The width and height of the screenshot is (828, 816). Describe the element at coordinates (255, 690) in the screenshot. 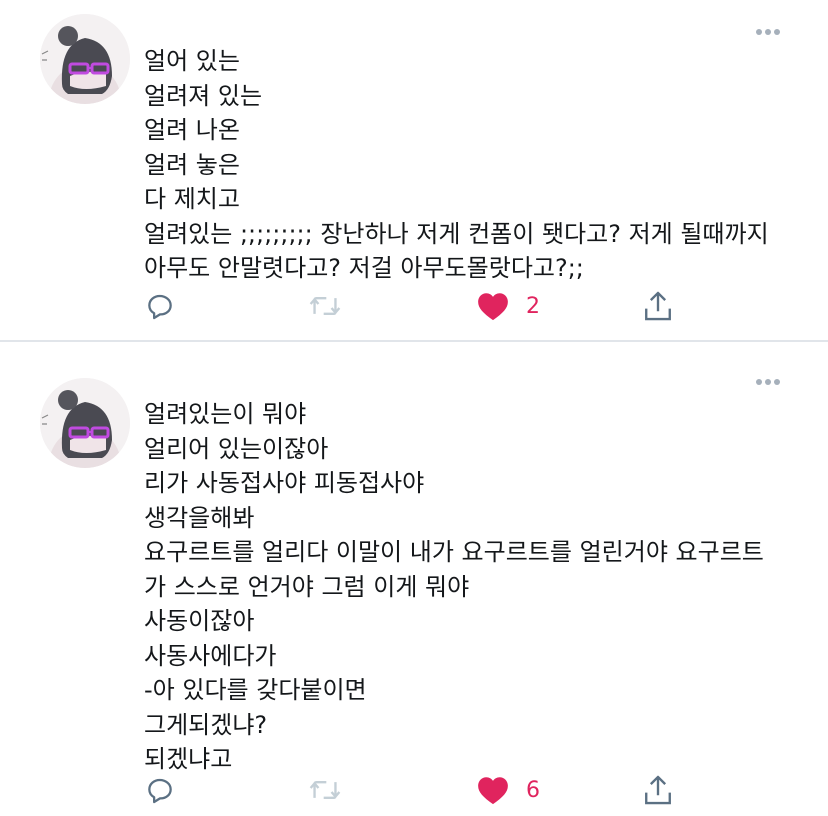

I see `tweet-line: -아 있다를 갖다붙이면` at that location.